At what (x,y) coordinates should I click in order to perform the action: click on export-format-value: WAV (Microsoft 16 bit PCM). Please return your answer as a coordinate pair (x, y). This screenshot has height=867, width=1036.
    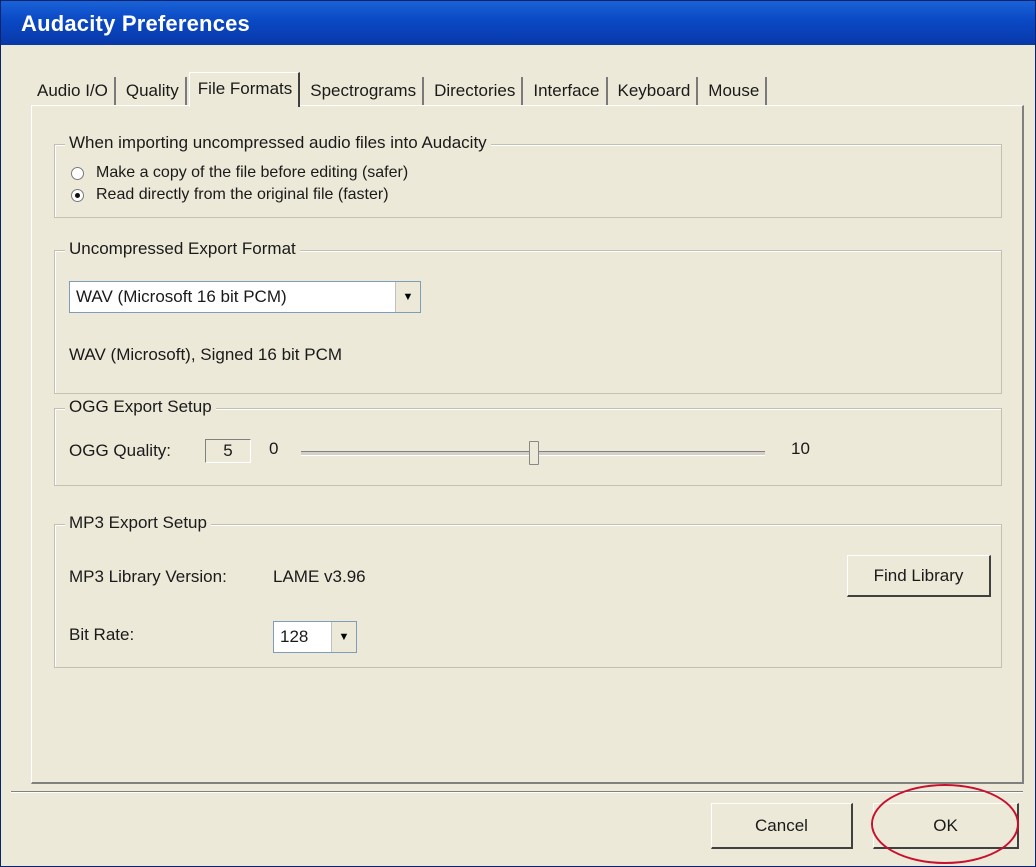
    Looking at the image, I should click on (181, 296).